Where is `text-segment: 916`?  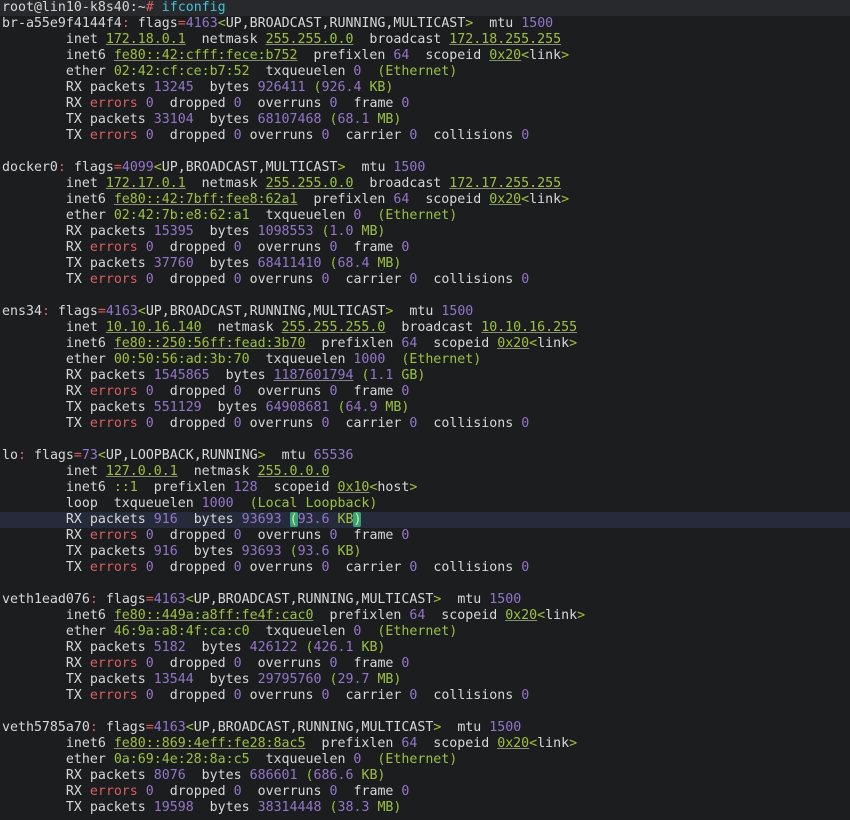 text-segment: 916 is located at coordinates (165, 551).